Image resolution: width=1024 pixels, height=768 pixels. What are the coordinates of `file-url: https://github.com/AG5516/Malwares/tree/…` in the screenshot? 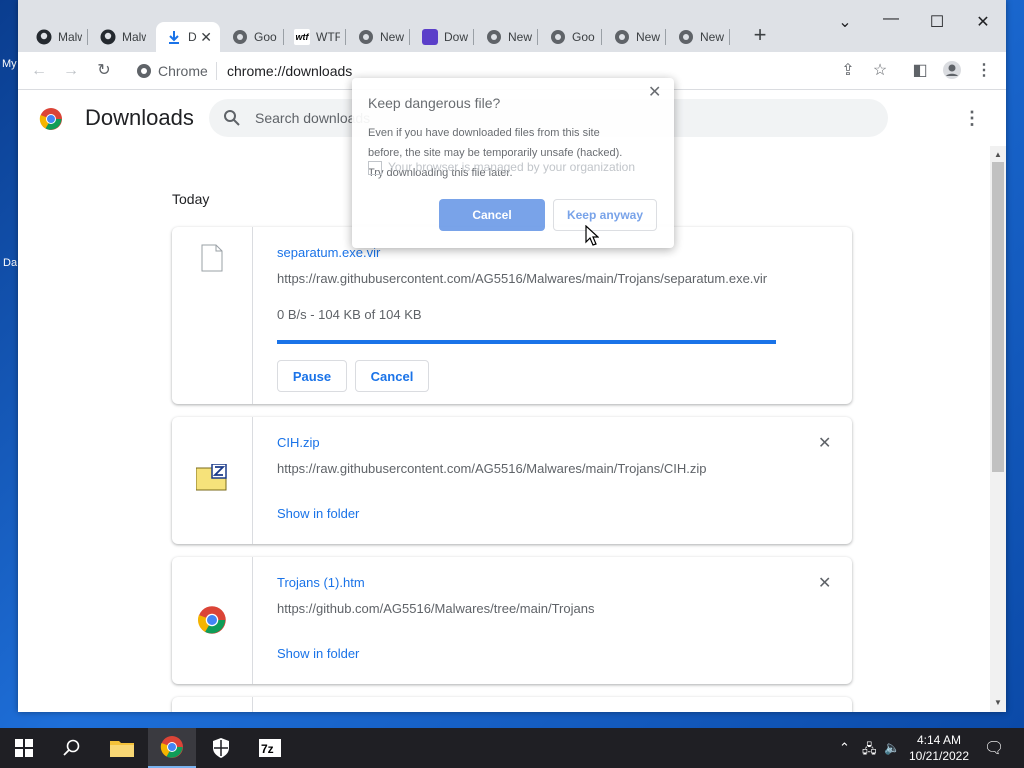 It's located at (527, 608).